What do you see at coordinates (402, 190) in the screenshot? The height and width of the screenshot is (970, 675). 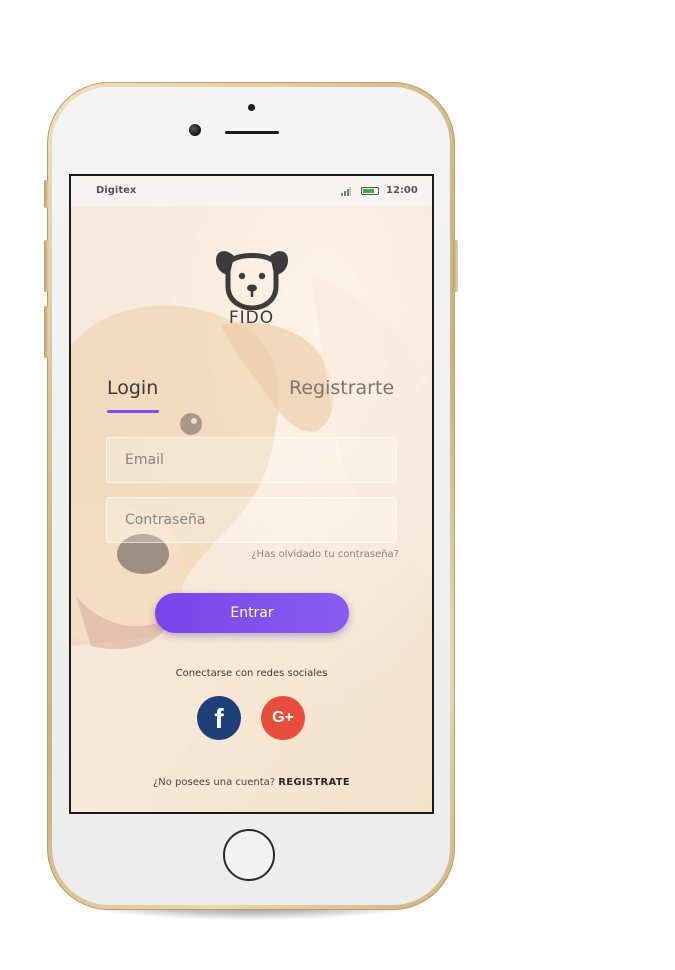 I see `status-time: 12:00` at bounding box center [402, 190].